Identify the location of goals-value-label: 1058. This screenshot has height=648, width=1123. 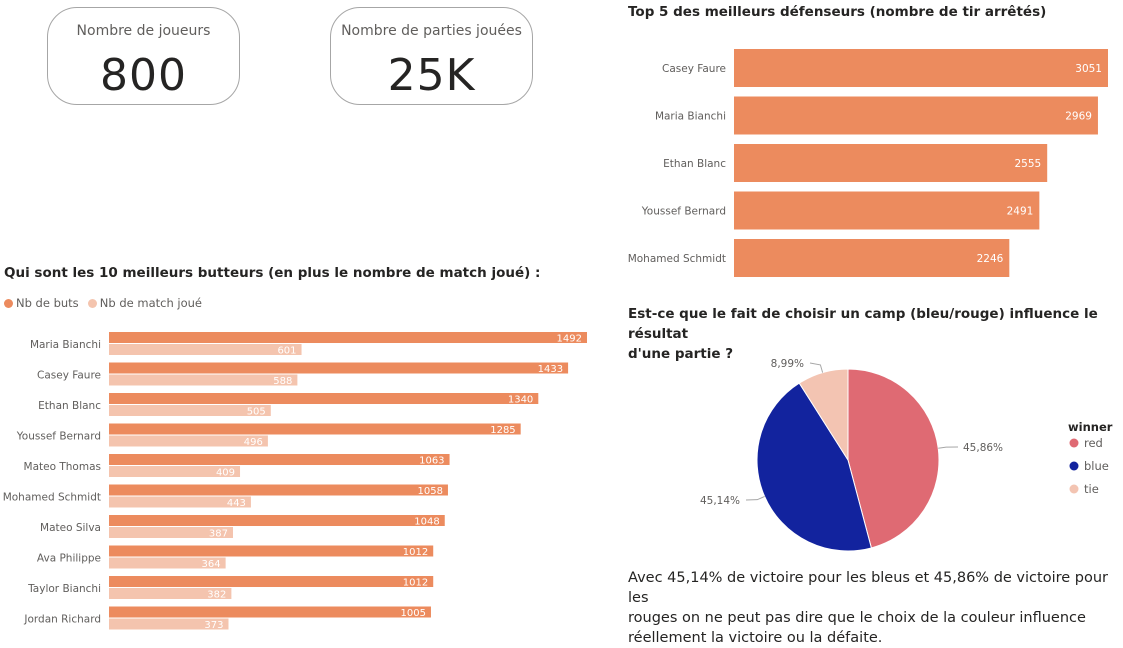
(430, 491).